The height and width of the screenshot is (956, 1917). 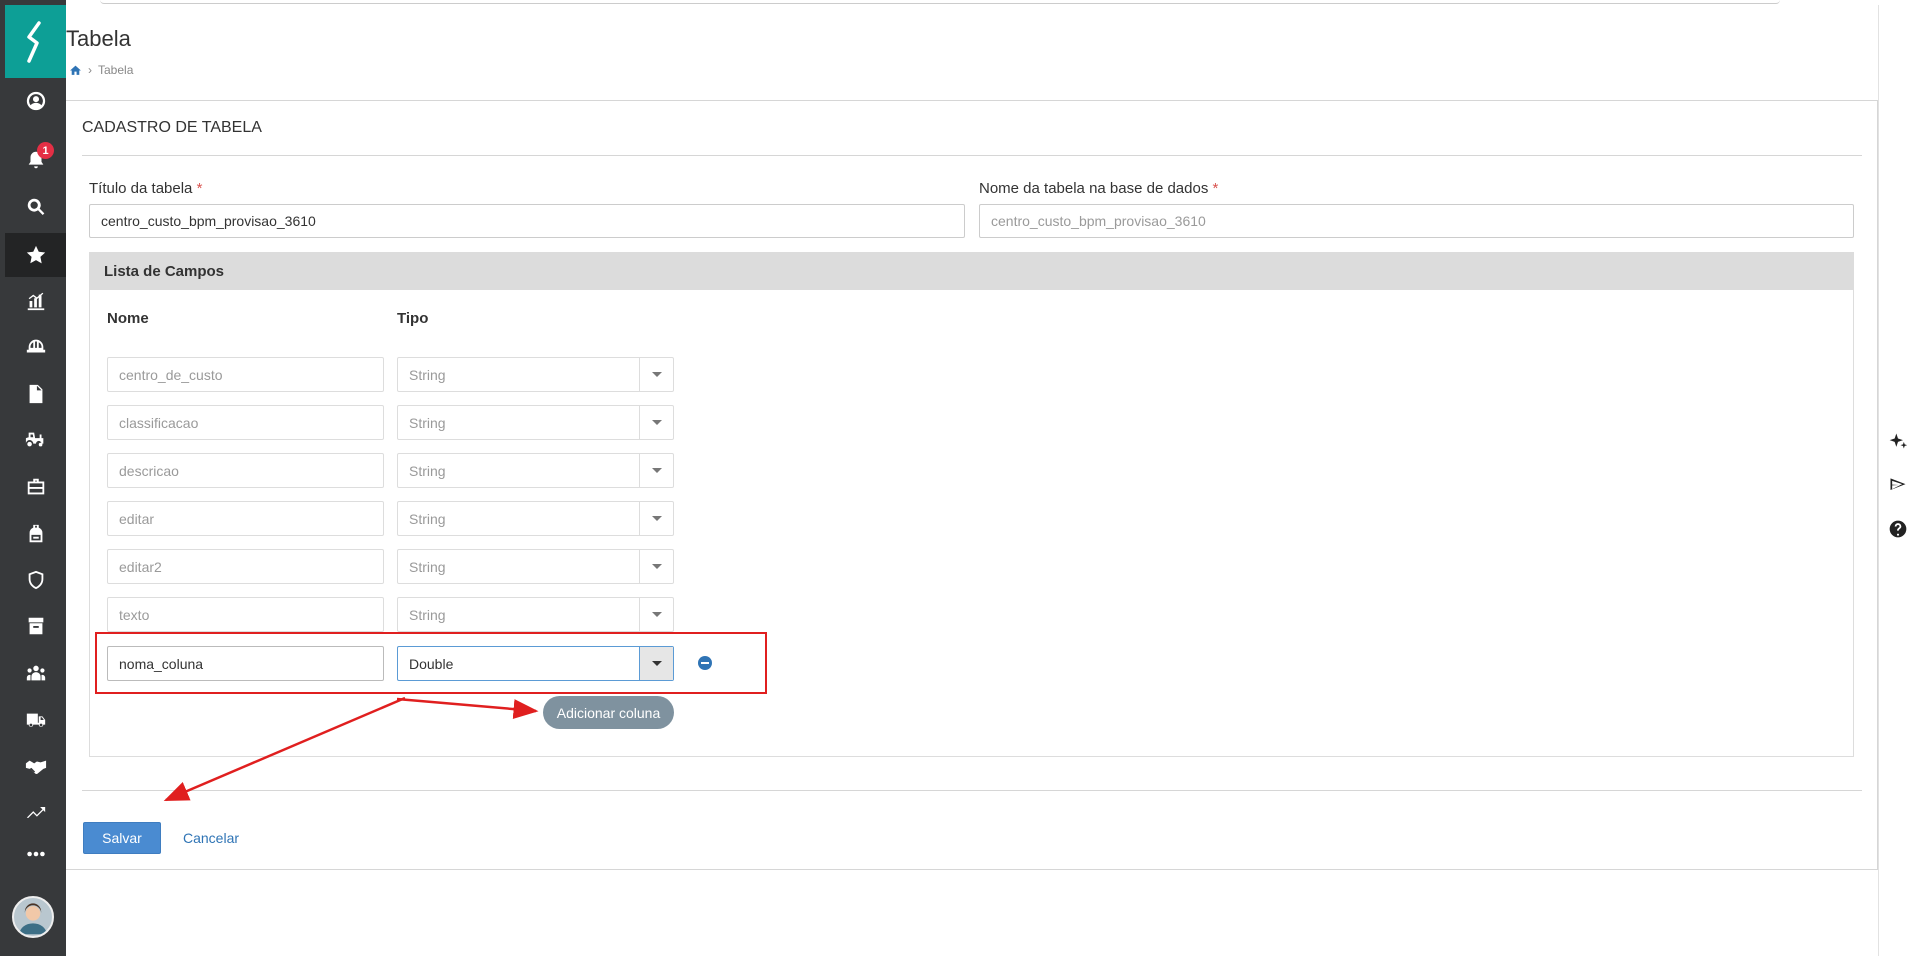 What do you see at coordinates (1099, 188) in the screenshot?
I see `nome-base-label: Nome da tabela na base de dados *` at bounding box center [1099, 188].